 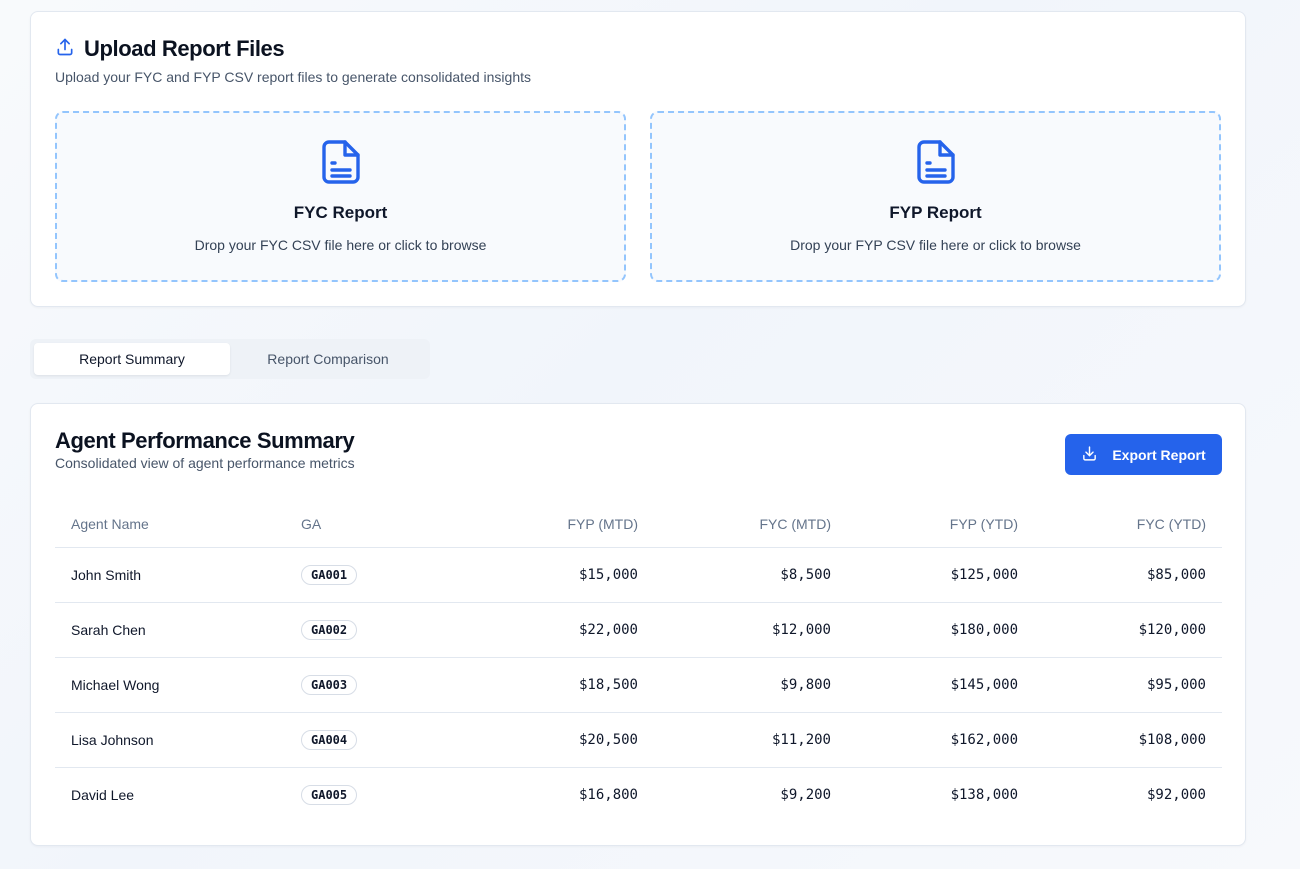 What do you see at coordinates (940, 630) in the screenshot?
I see `fyp-ytd-cell: $180,000` at bounding box center [940, 630].